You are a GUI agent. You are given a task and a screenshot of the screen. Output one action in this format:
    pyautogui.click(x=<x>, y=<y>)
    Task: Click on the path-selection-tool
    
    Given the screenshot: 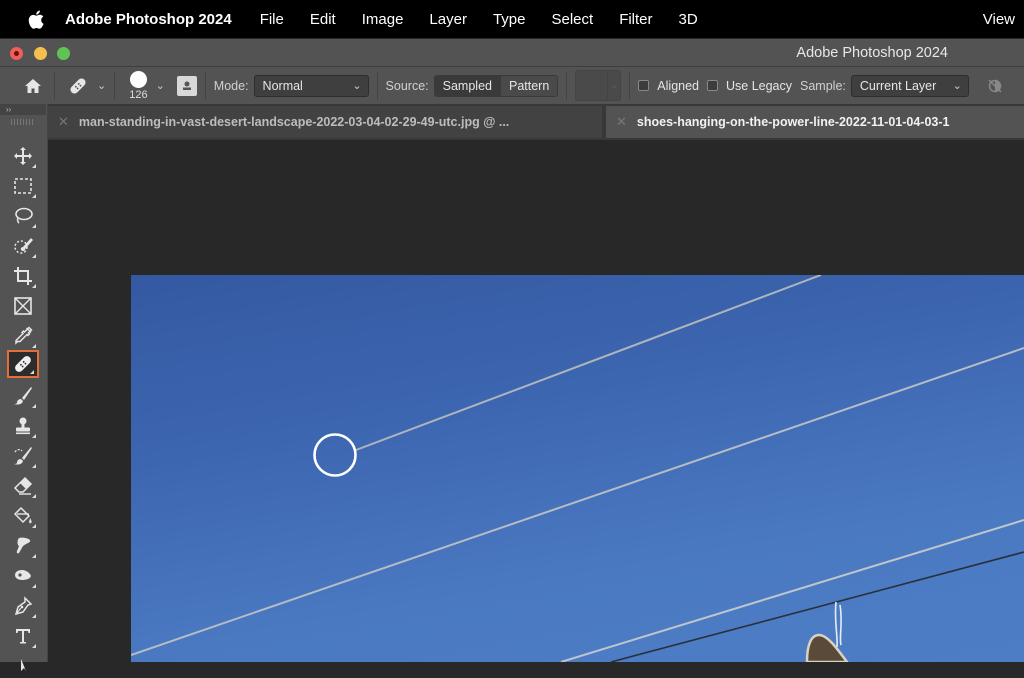 What is the action you would take?
    pyautogui.click(x=23, y=664)
    